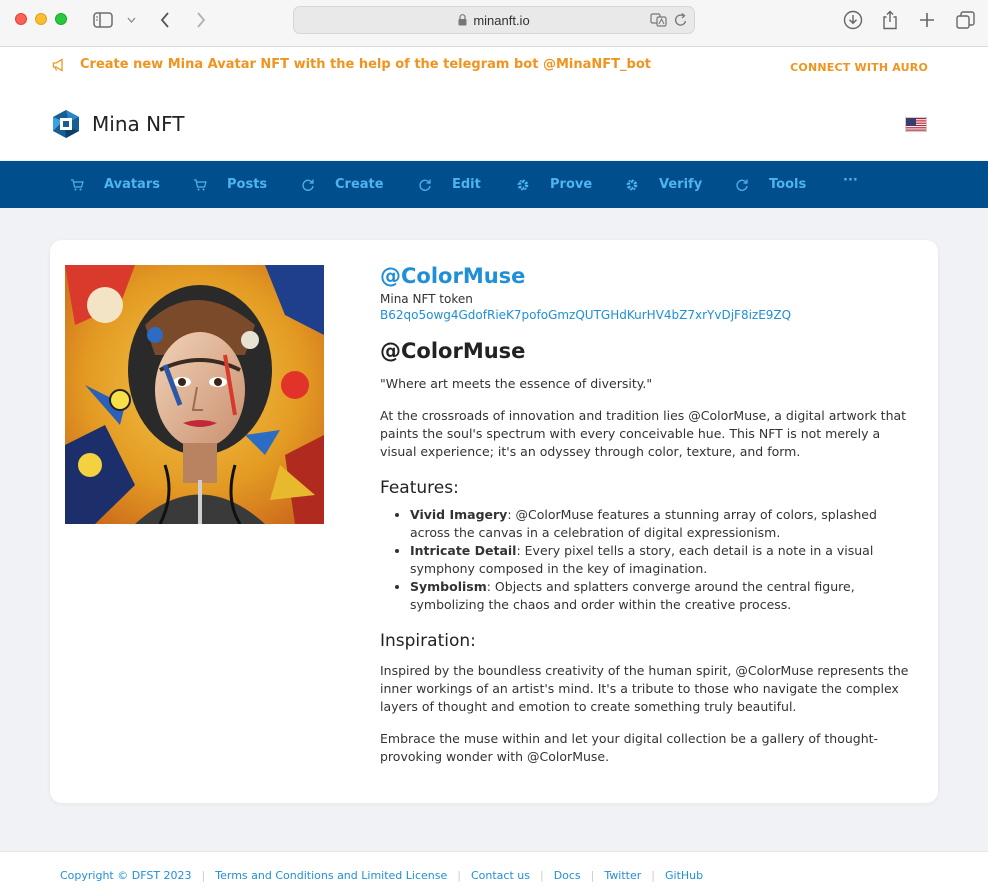 The height and width of the screenshot is (896, 988). Describe the element at coordinates (194, 394) in the screenshot. I see `nft-artwork-image` at that location.